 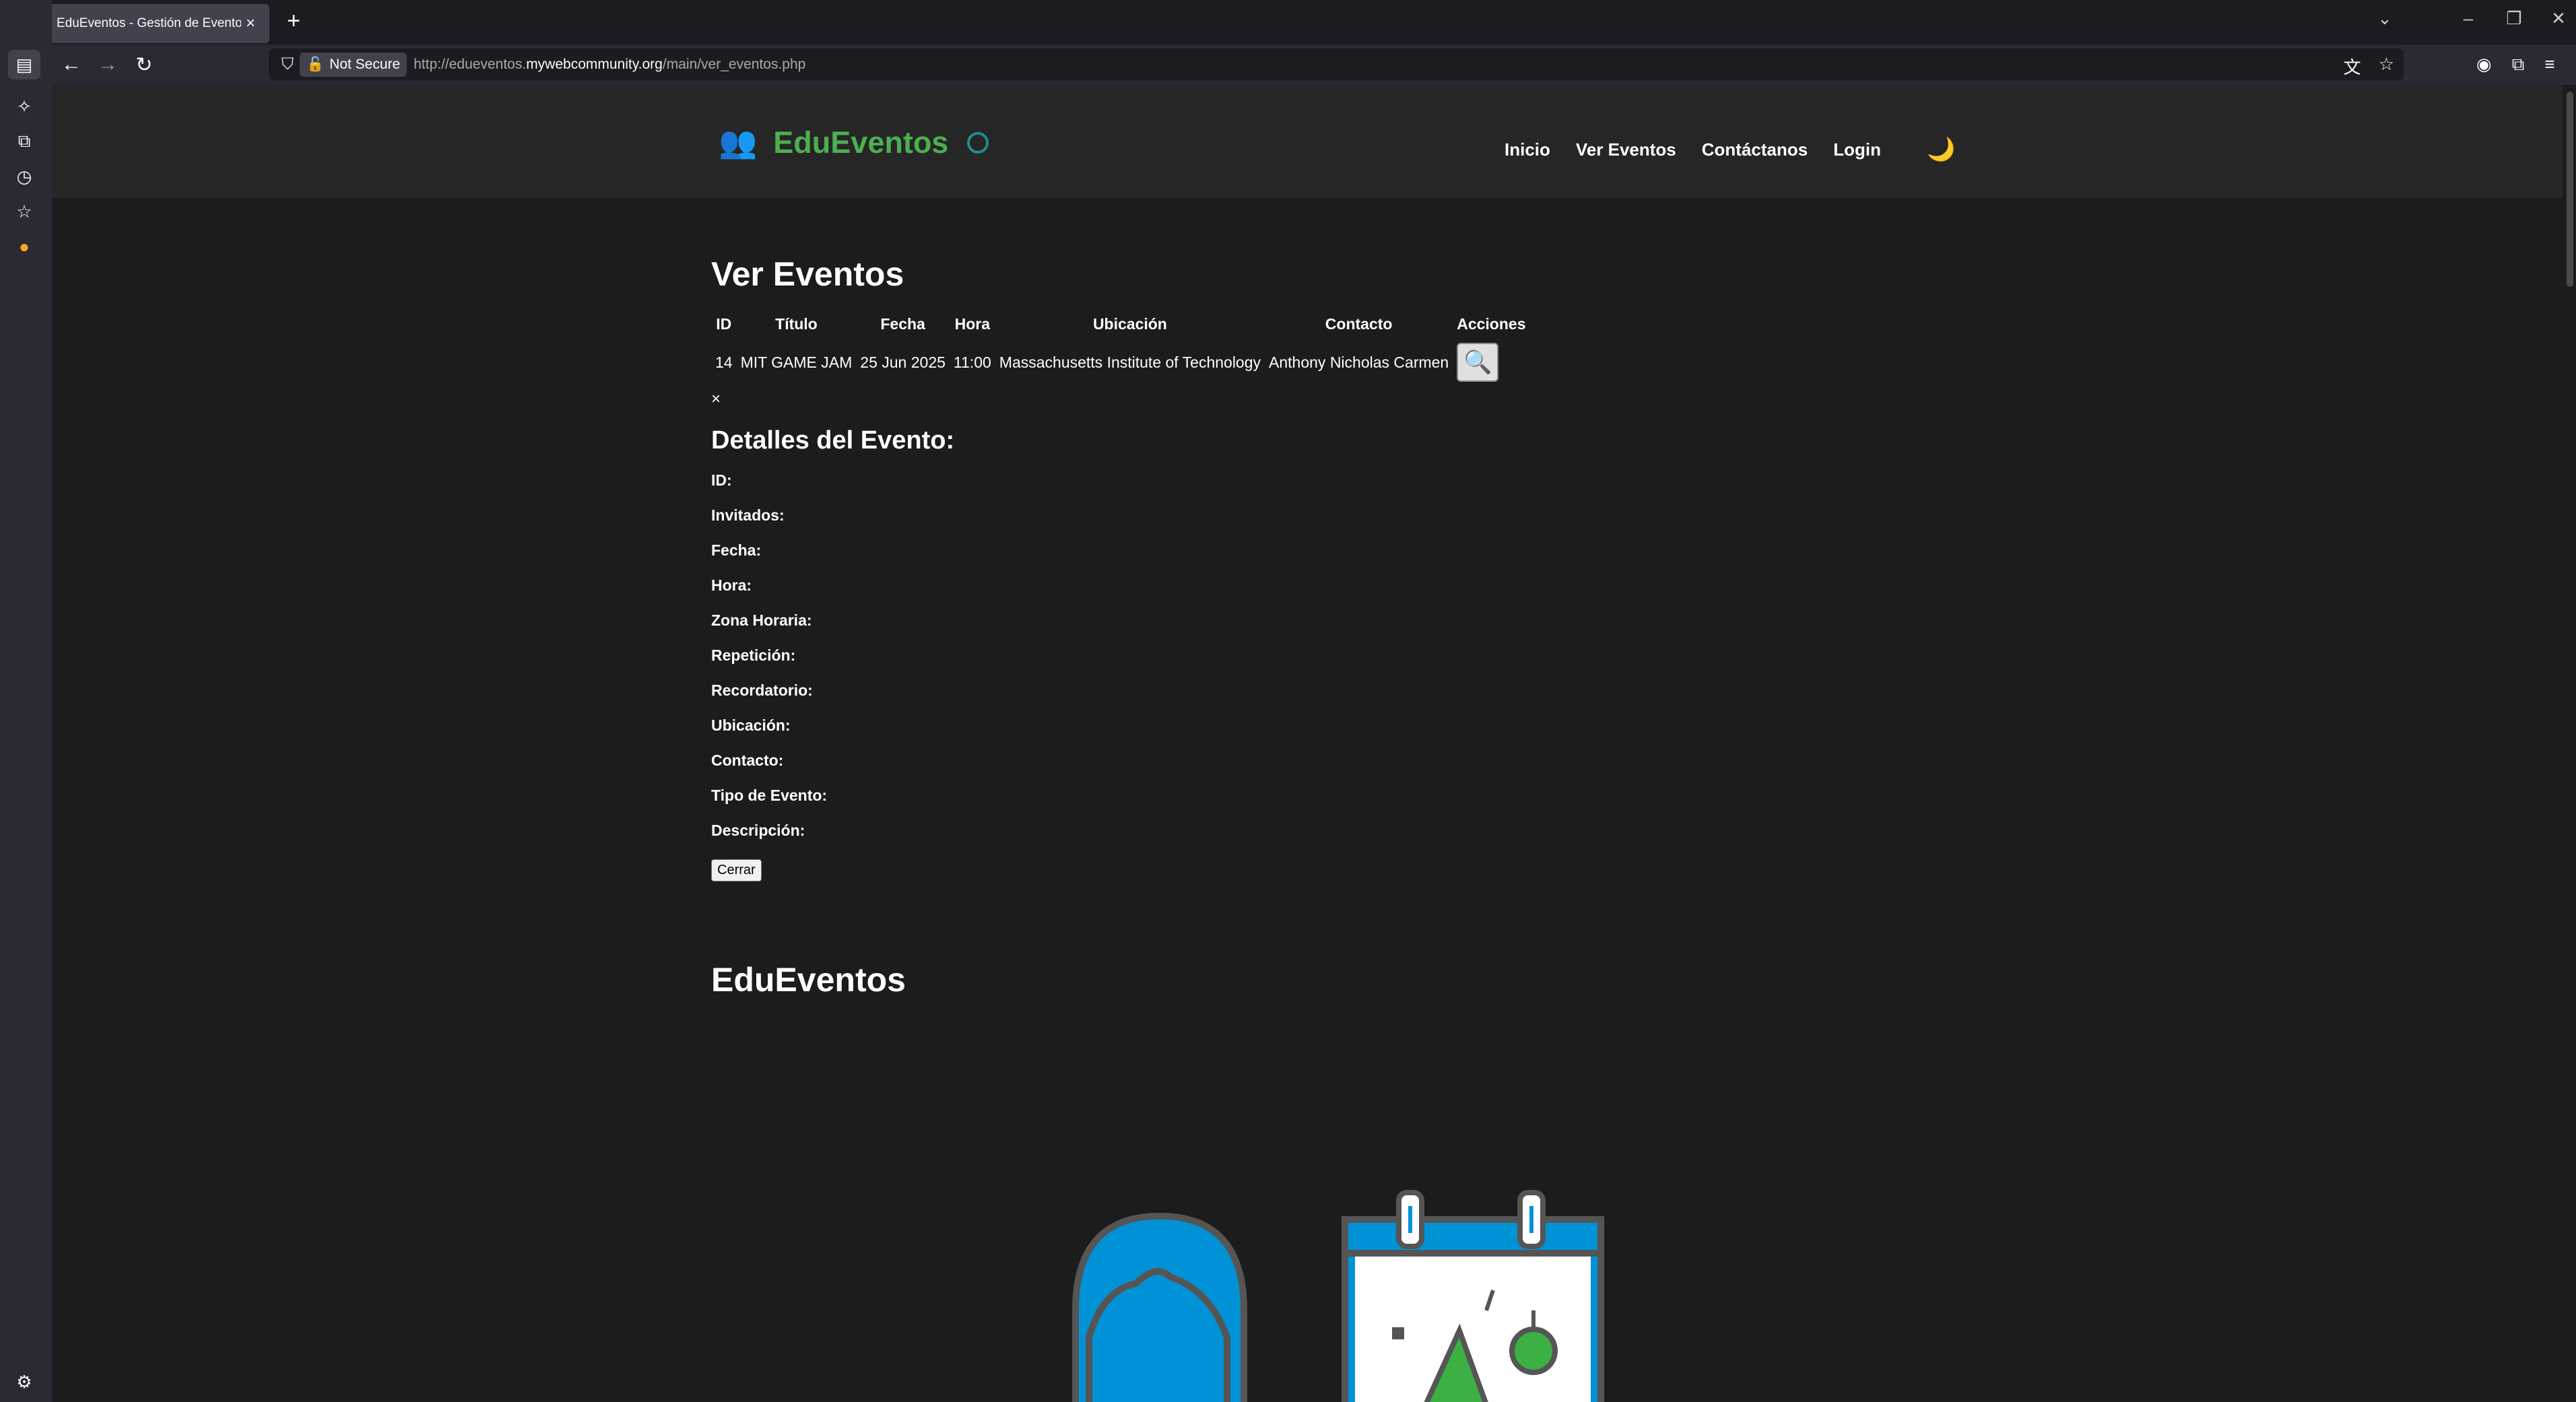 I want to click on person-head-illustration, so click(x=1159, y=1307).